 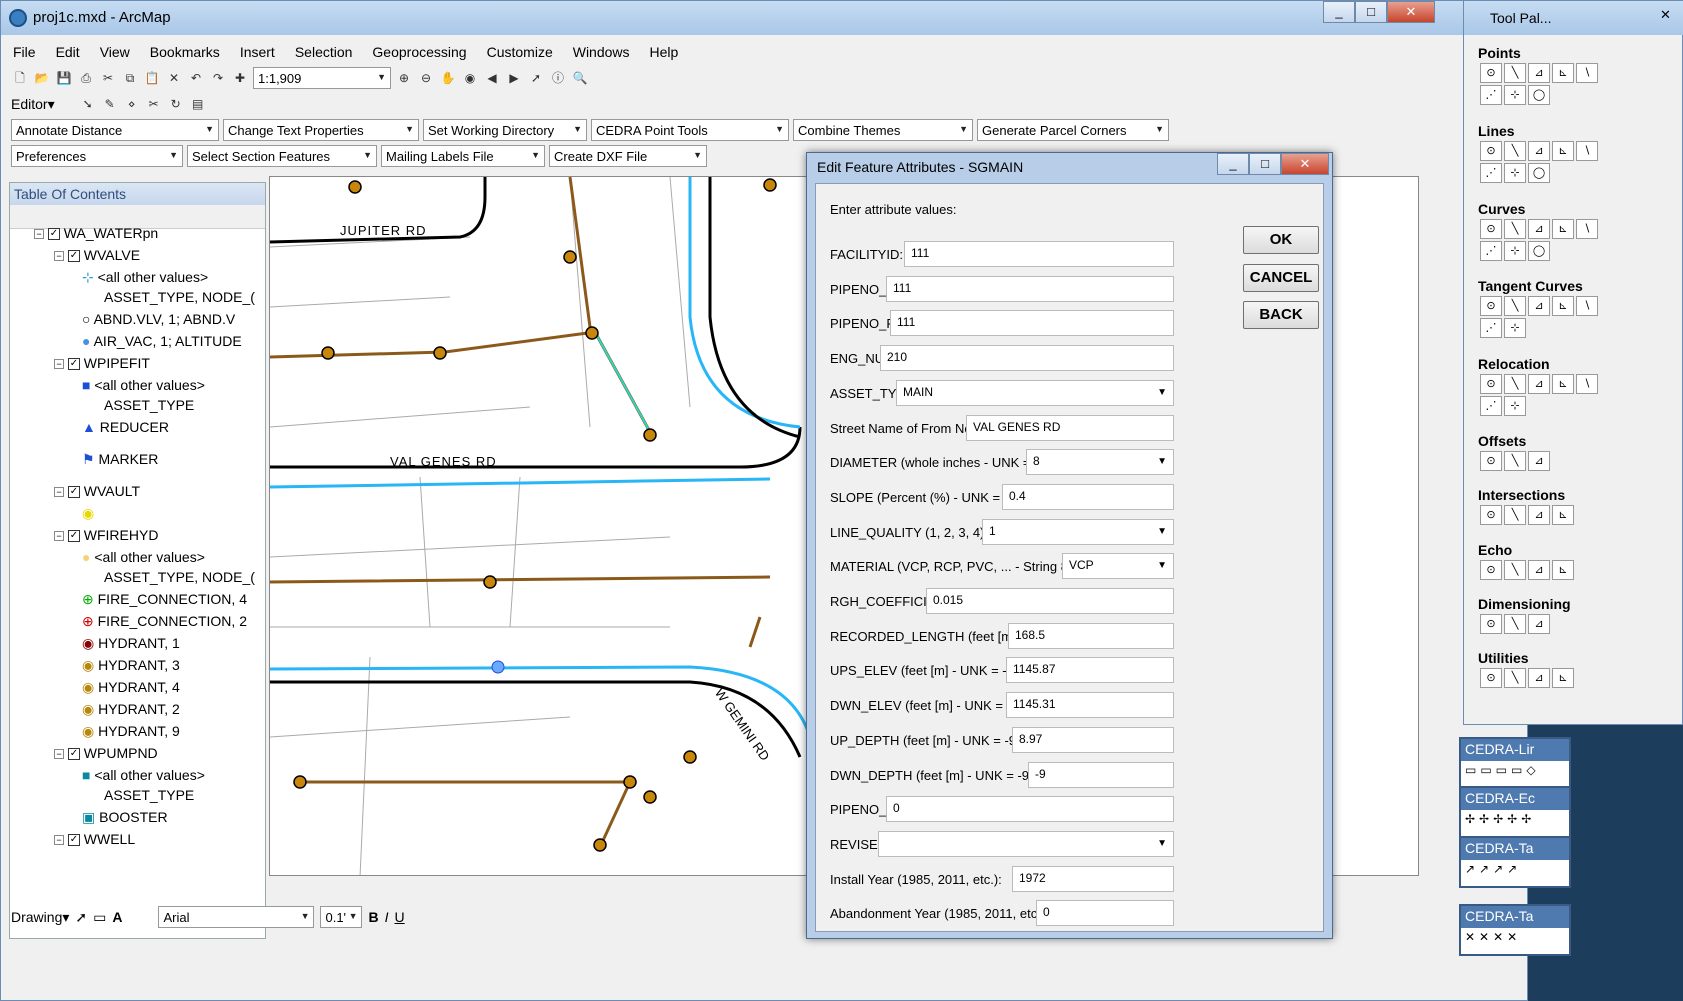 What do you see at coordinates (404, 78) in the screenshot?
I see `zoom-in-icon: ⊕` at bounding box center [404, 78].